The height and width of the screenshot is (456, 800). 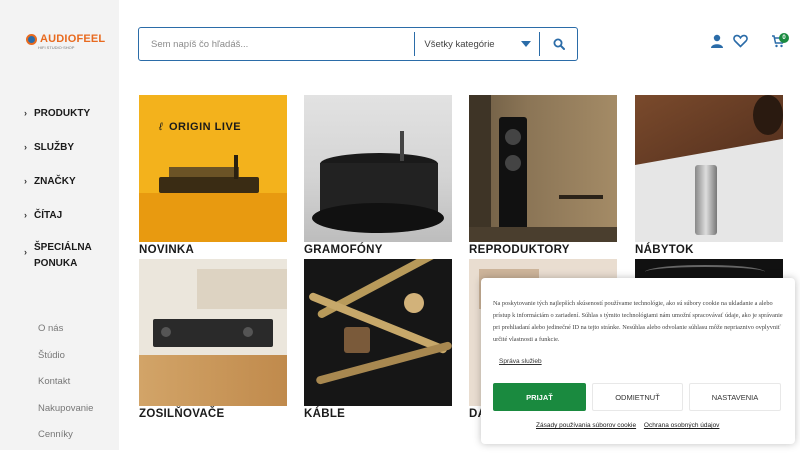 I want to click on cabinet-shape, so click(x=213, y=380).